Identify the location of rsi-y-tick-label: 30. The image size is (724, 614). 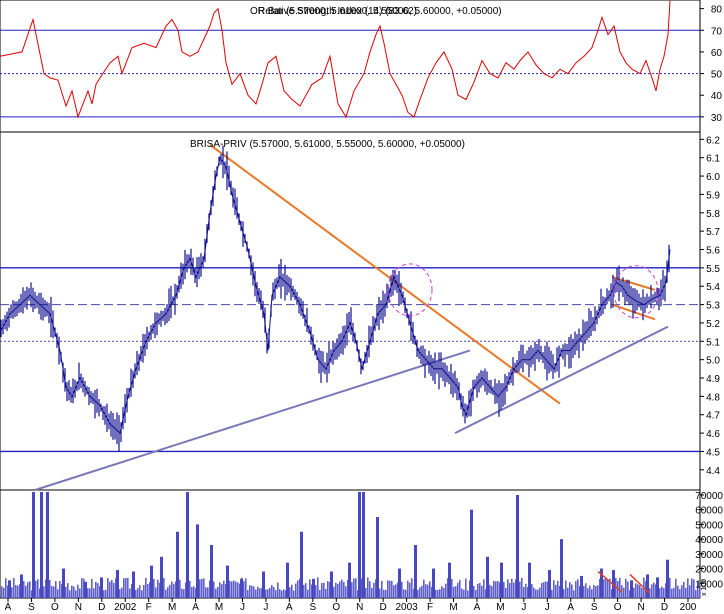
(717, 118).